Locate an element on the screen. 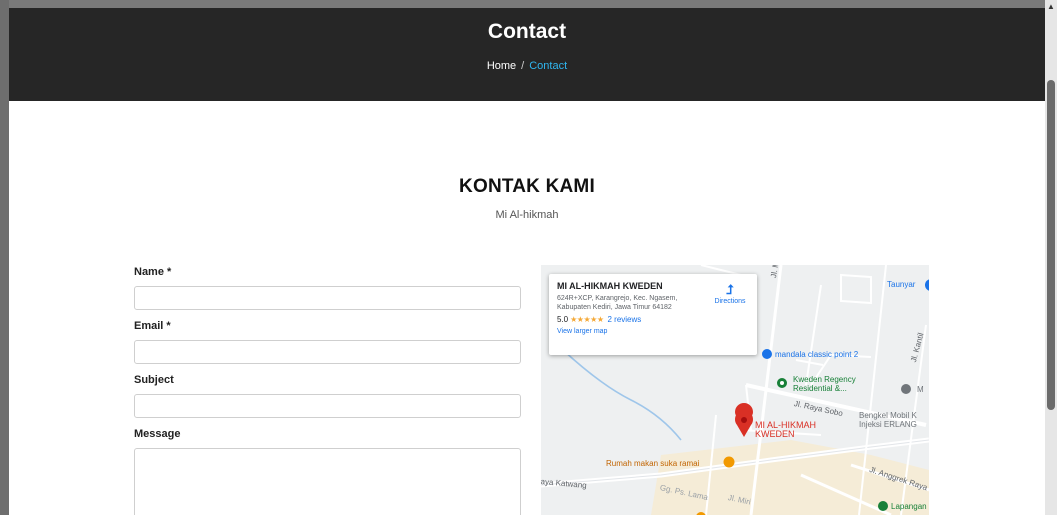  scrollbar-thumb is located at coordinates (1051, 245).